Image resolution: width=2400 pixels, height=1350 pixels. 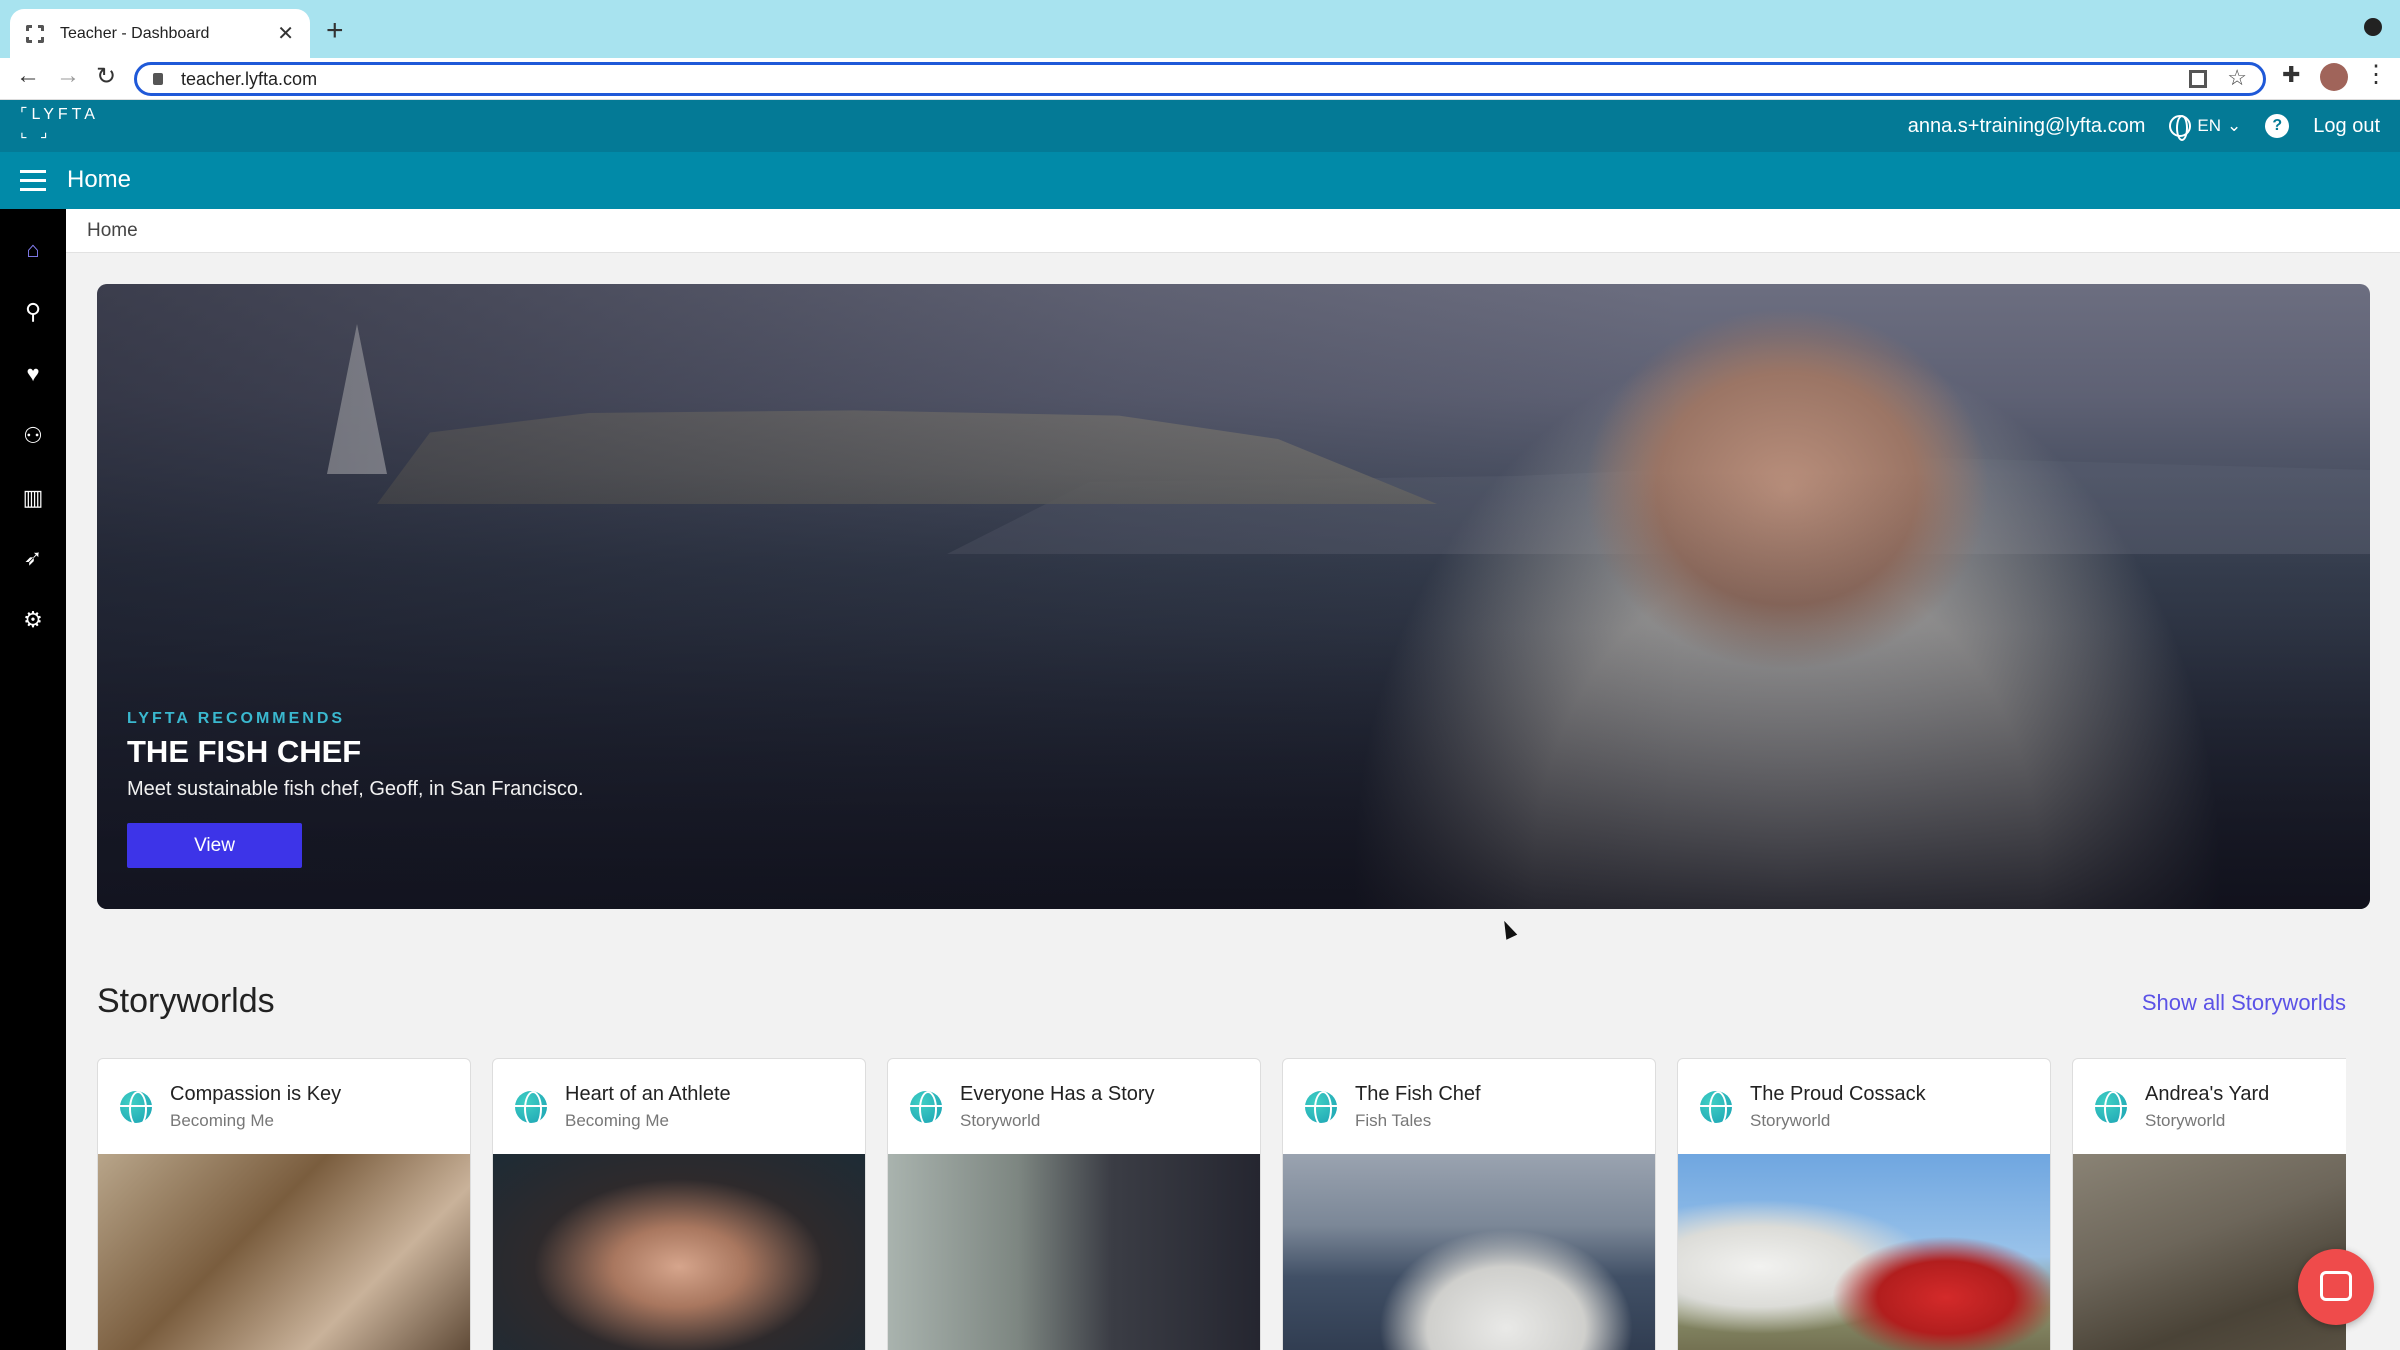 I want to click on language-code: EN, so click(x=2209, y=125).